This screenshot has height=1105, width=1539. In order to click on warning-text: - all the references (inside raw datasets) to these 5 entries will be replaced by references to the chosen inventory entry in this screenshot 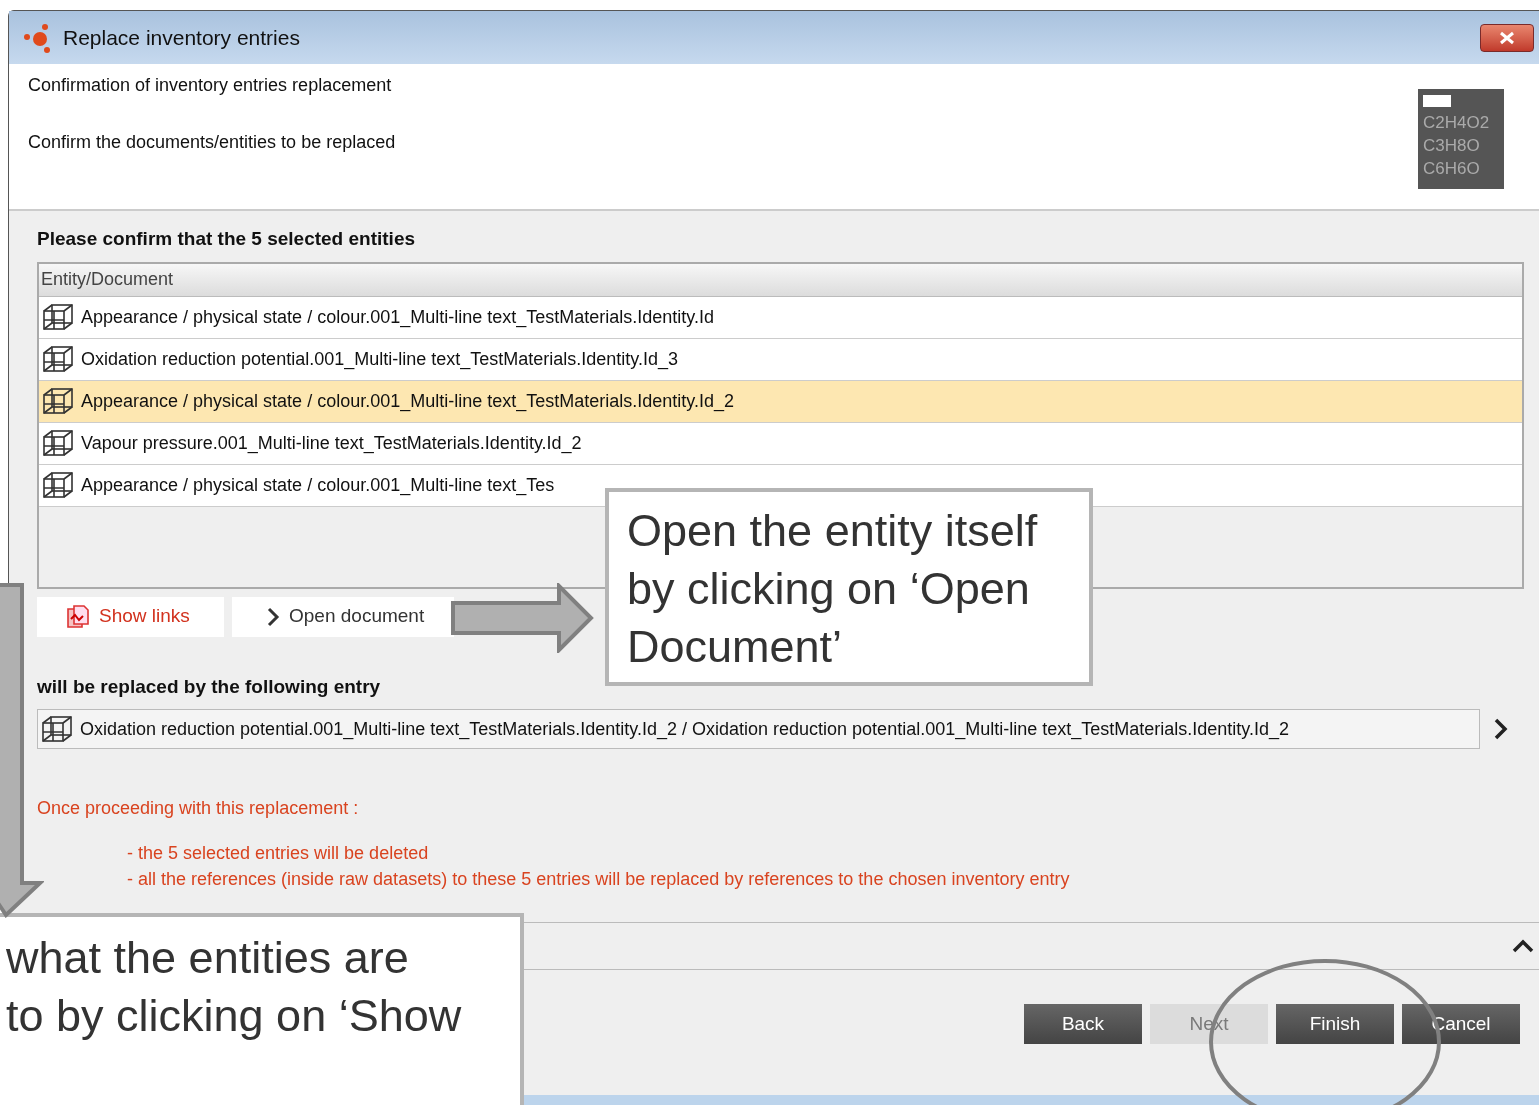, I will do `click(599, 879)`.